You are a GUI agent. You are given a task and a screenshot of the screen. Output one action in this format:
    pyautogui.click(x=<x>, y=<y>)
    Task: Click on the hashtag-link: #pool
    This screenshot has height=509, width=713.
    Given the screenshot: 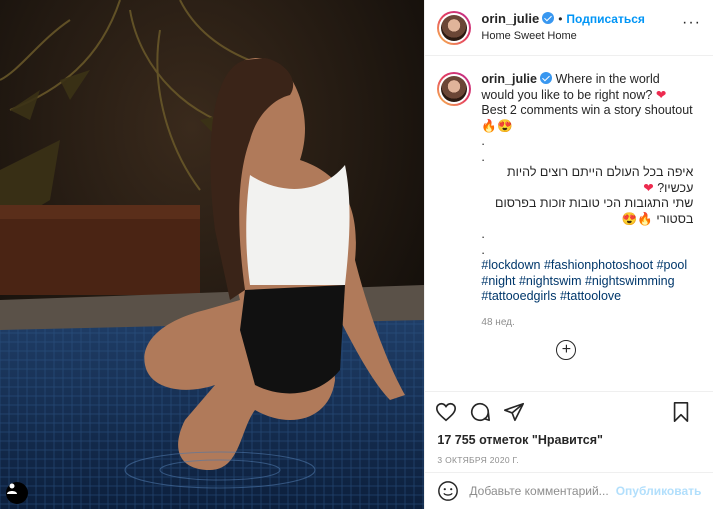 What is the action you would take?
    pyautogui.click(x=672, y=265)
    